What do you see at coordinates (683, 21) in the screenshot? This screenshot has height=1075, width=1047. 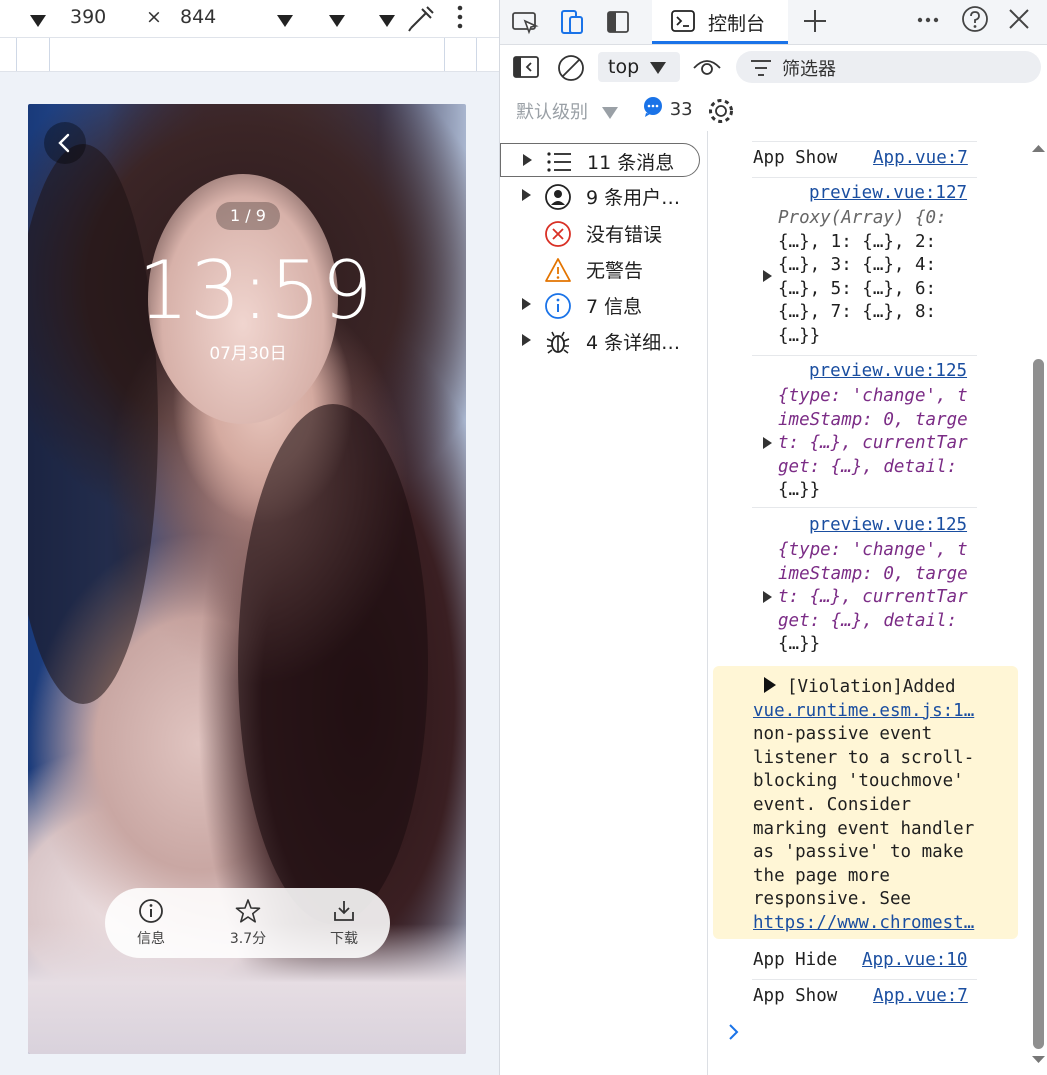 I see `console-icon` at bounding box center [683, 21].